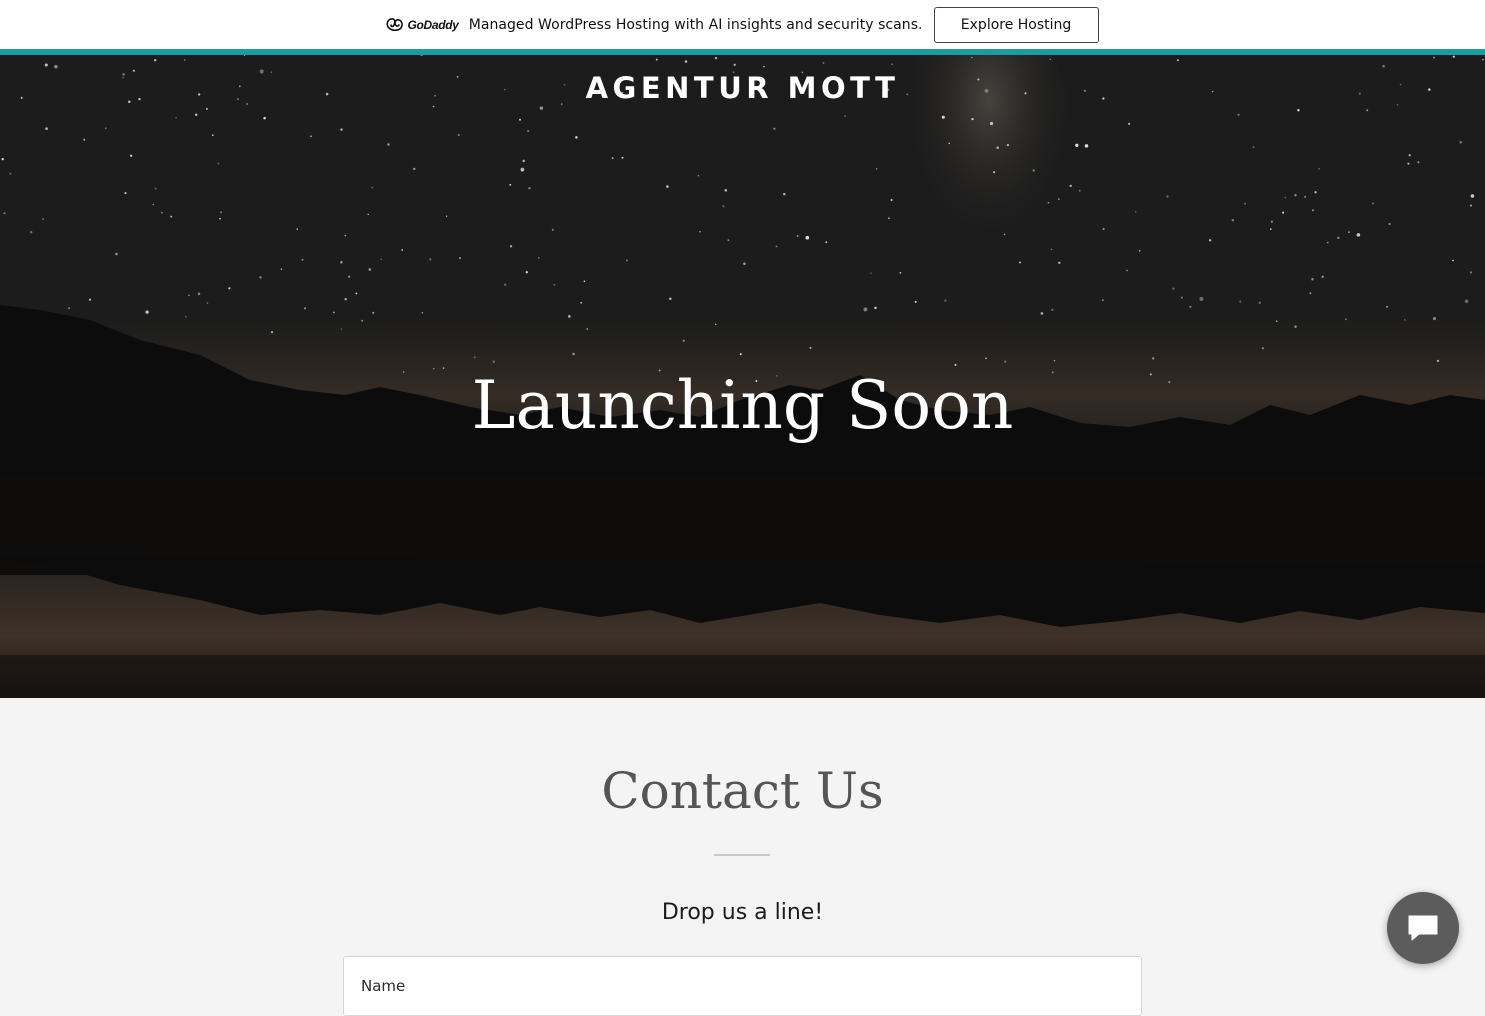 This screenshot has height=1016, width=1485. What do you see at coordinates (742, 986) in the screenshot?
I see `name-field: Name` at bounding box center [742, 986].